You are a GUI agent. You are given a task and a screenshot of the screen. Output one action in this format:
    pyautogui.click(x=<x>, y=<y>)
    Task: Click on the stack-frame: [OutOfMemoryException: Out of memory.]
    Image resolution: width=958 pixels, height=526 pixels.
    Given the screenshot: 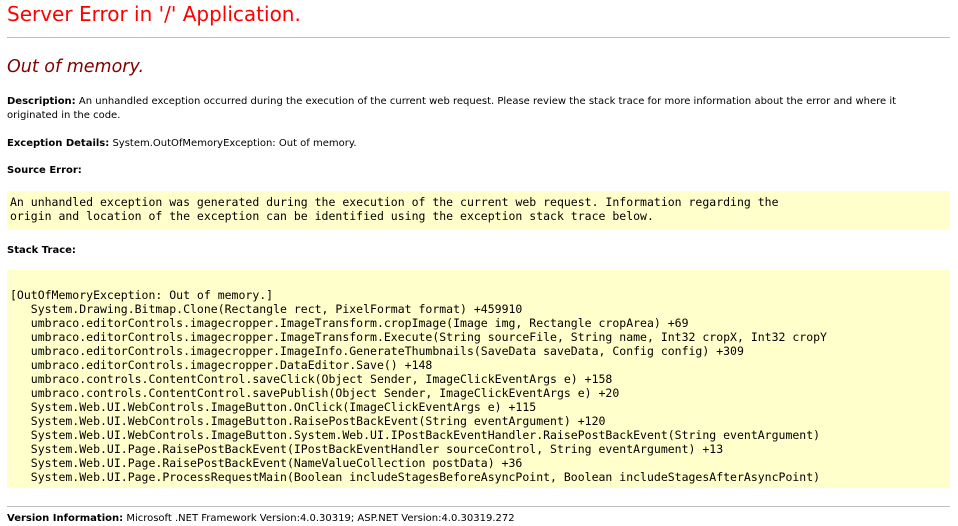 What is the action you would take?
    pyautogui.click(x=142, y=295)
    